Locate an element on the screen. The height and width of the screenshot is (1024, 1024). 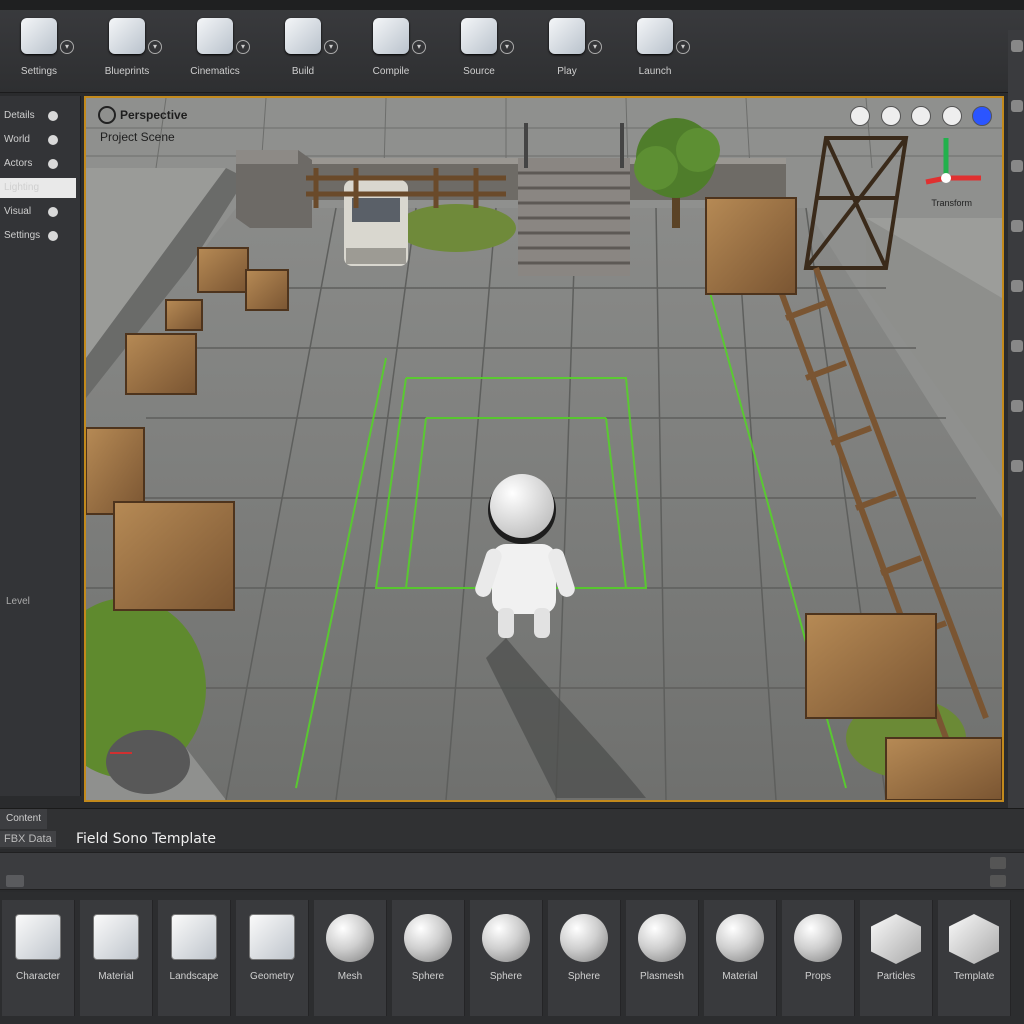
asset-tile: Character is located at coordinates (38, 958).